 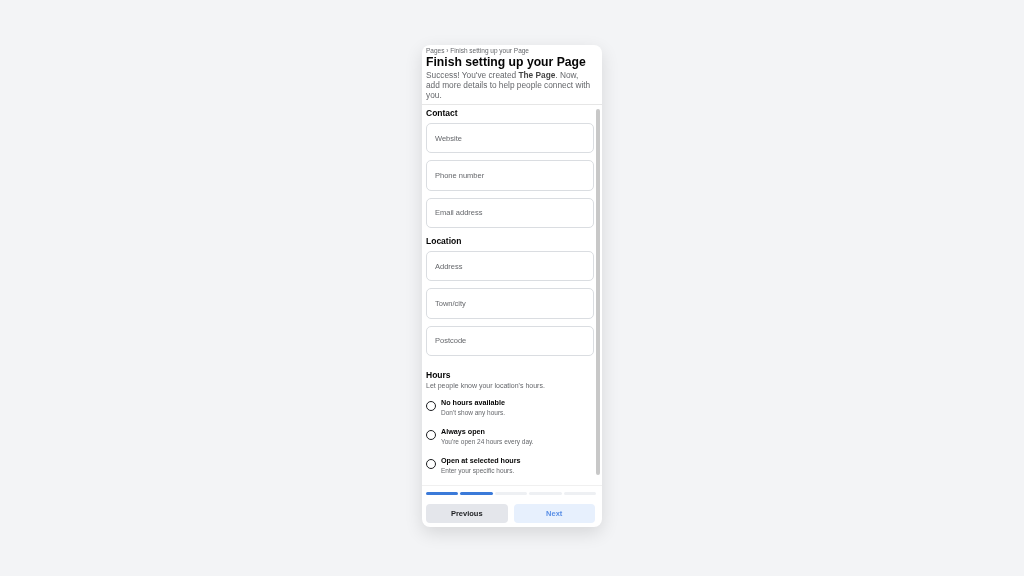 I want to click on section-heading: Contact, so click(x=442, y=113).